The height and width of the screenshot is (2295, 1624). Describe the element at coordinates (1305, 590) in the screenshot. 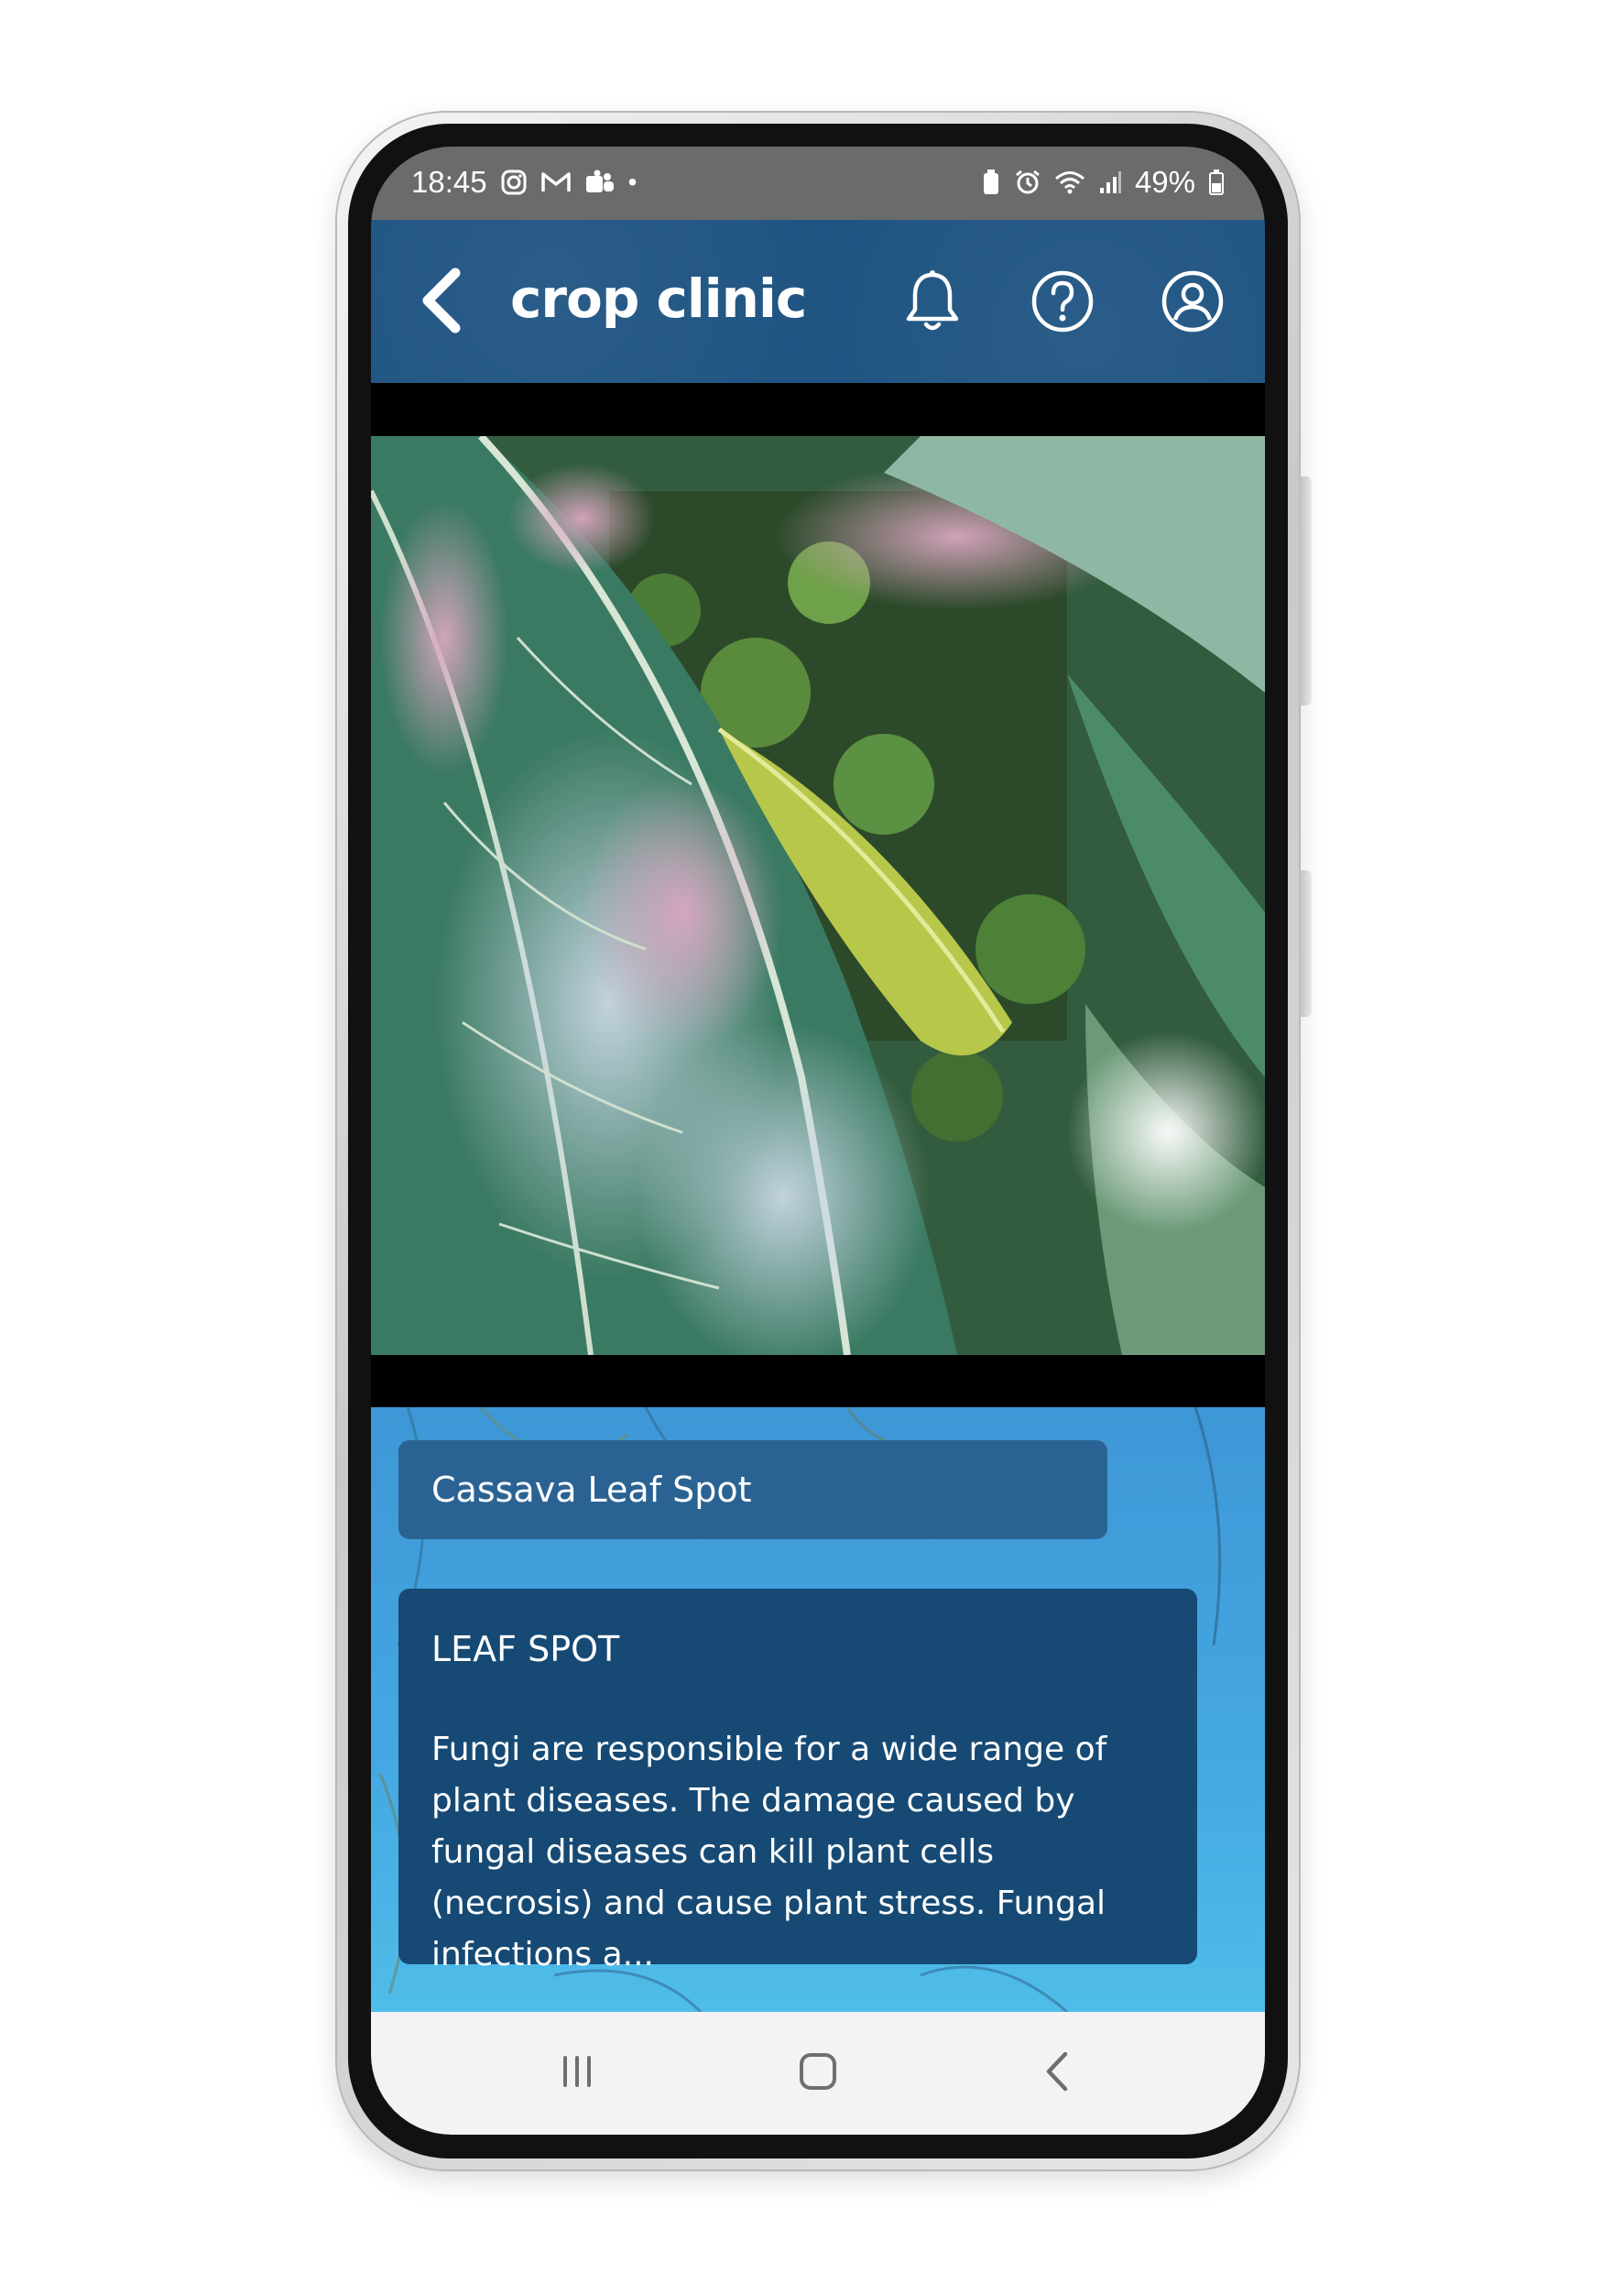

I see `volume-button` at that location.